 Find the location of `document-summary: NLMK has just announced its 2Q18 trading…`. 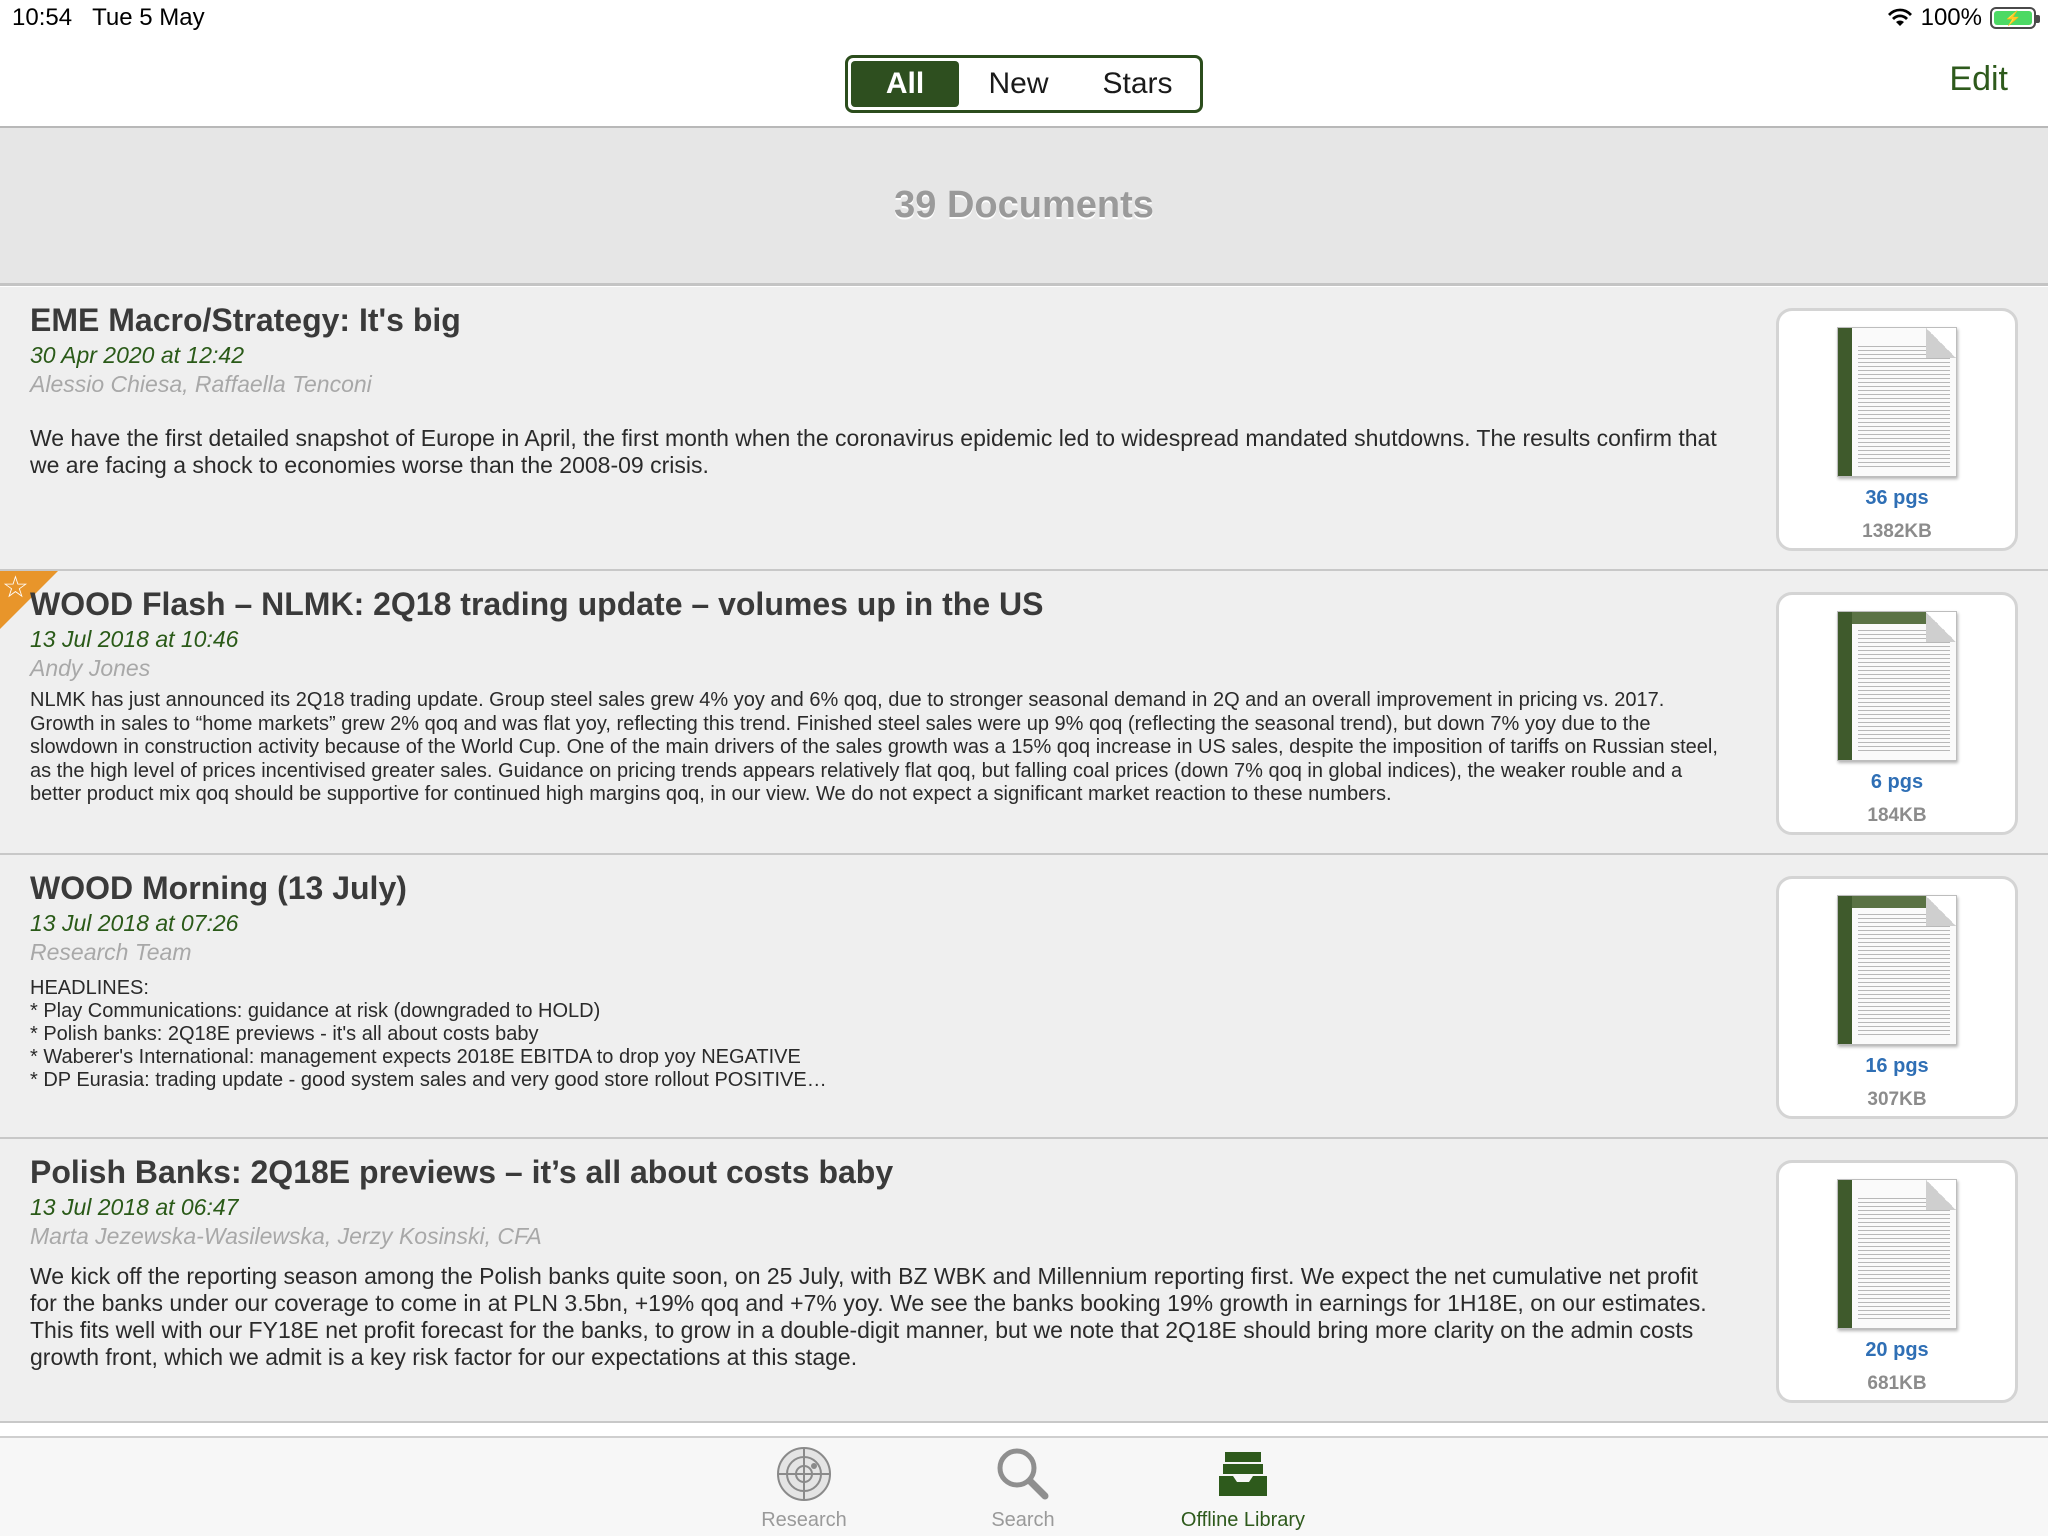

document-summary: NLMK has just announced its 2Q18 trading… is located at coordinates (874, 747).